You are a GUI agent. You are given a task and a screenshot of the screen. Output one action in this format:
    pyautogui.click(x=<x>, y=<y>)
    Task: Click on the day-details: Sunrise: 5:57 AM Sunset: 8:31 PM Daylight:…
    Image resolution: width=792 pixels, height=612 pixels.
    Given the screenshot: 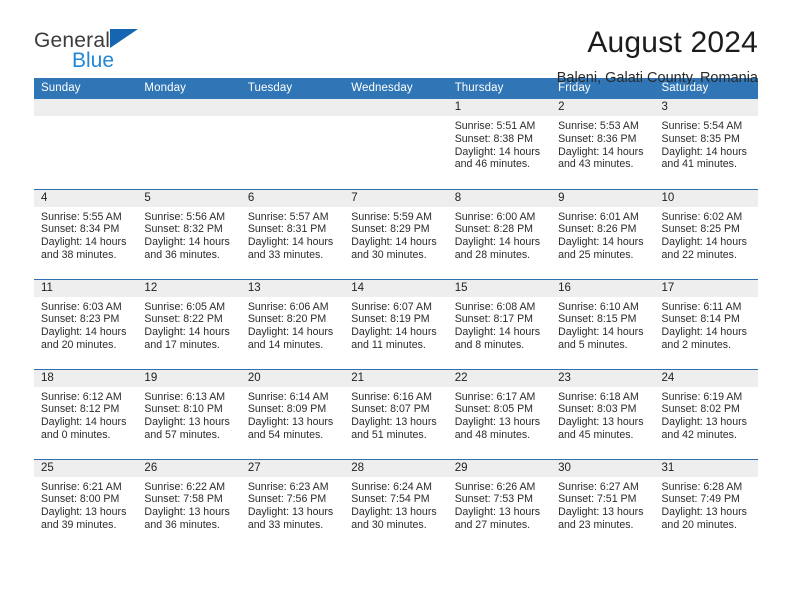 What is the action you would take?
    pyautogui.click(x=292, y=234)
    